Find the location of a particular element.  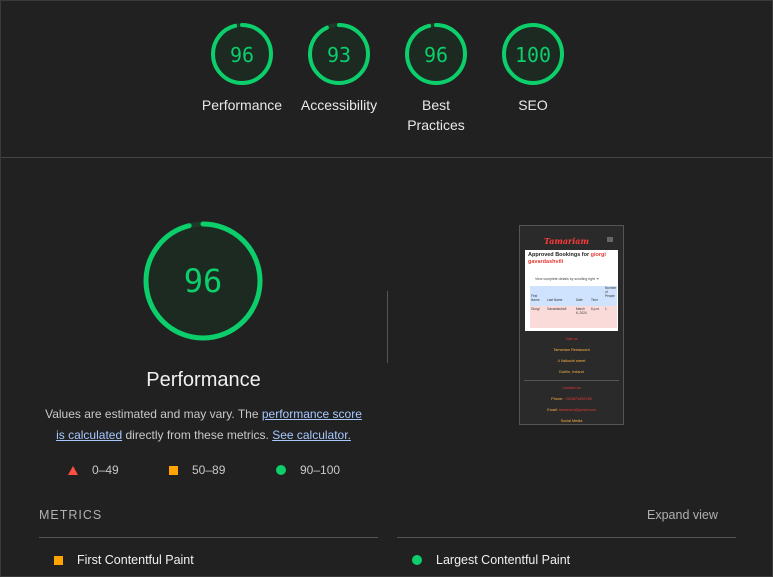

gauge-performance: 96 Performance is located at coordinates (242, 68).